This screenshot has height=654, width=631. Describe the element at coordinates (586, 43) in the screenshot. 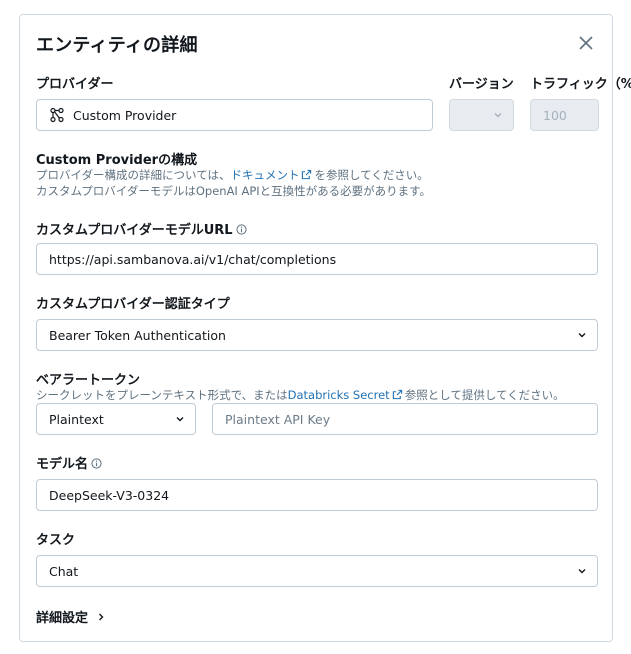

I see `close-icon` at that location.